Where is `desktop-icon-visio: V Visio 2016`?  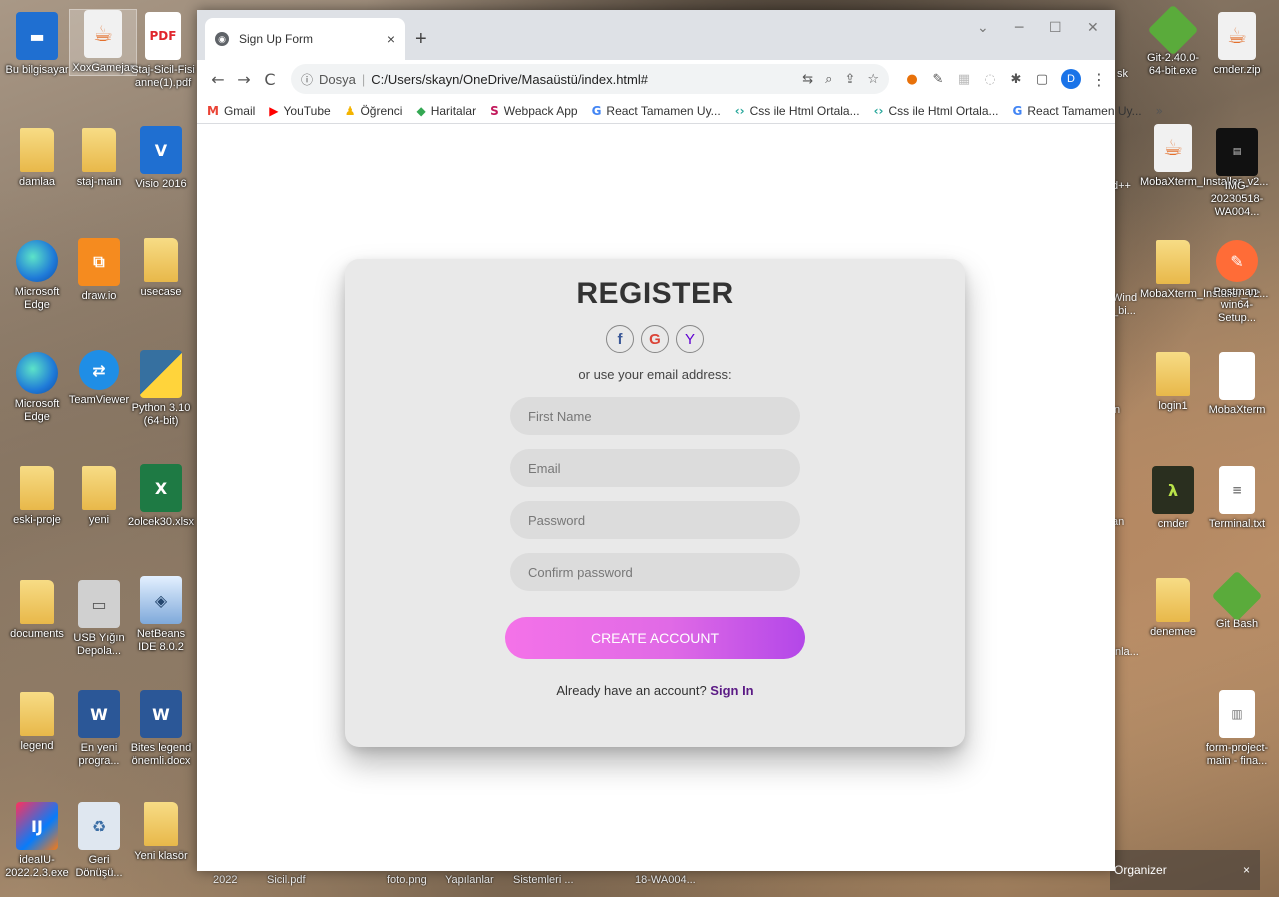
desktop-icon-visio: V Visio 2016 is located at coordinates (161, 158).